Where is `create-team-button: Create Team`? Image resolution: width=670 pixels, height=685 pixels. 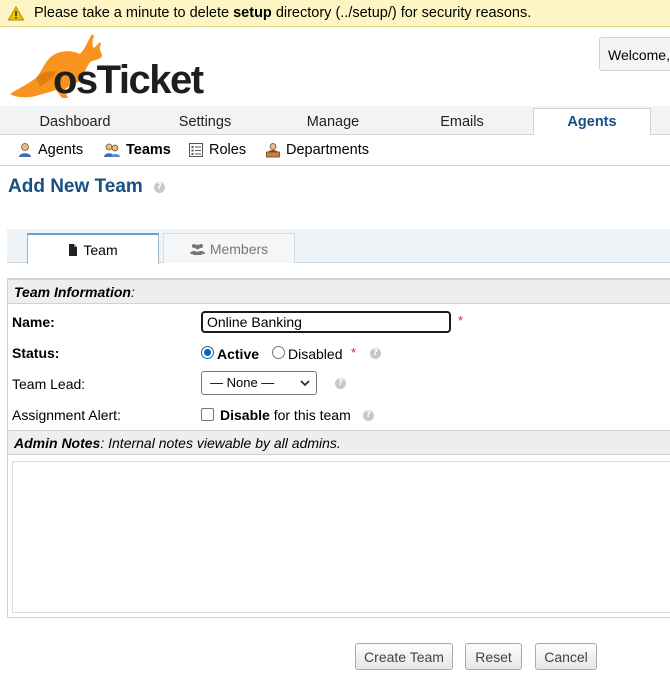
create-team-button: Create Team is located at coordinates (404, 656).